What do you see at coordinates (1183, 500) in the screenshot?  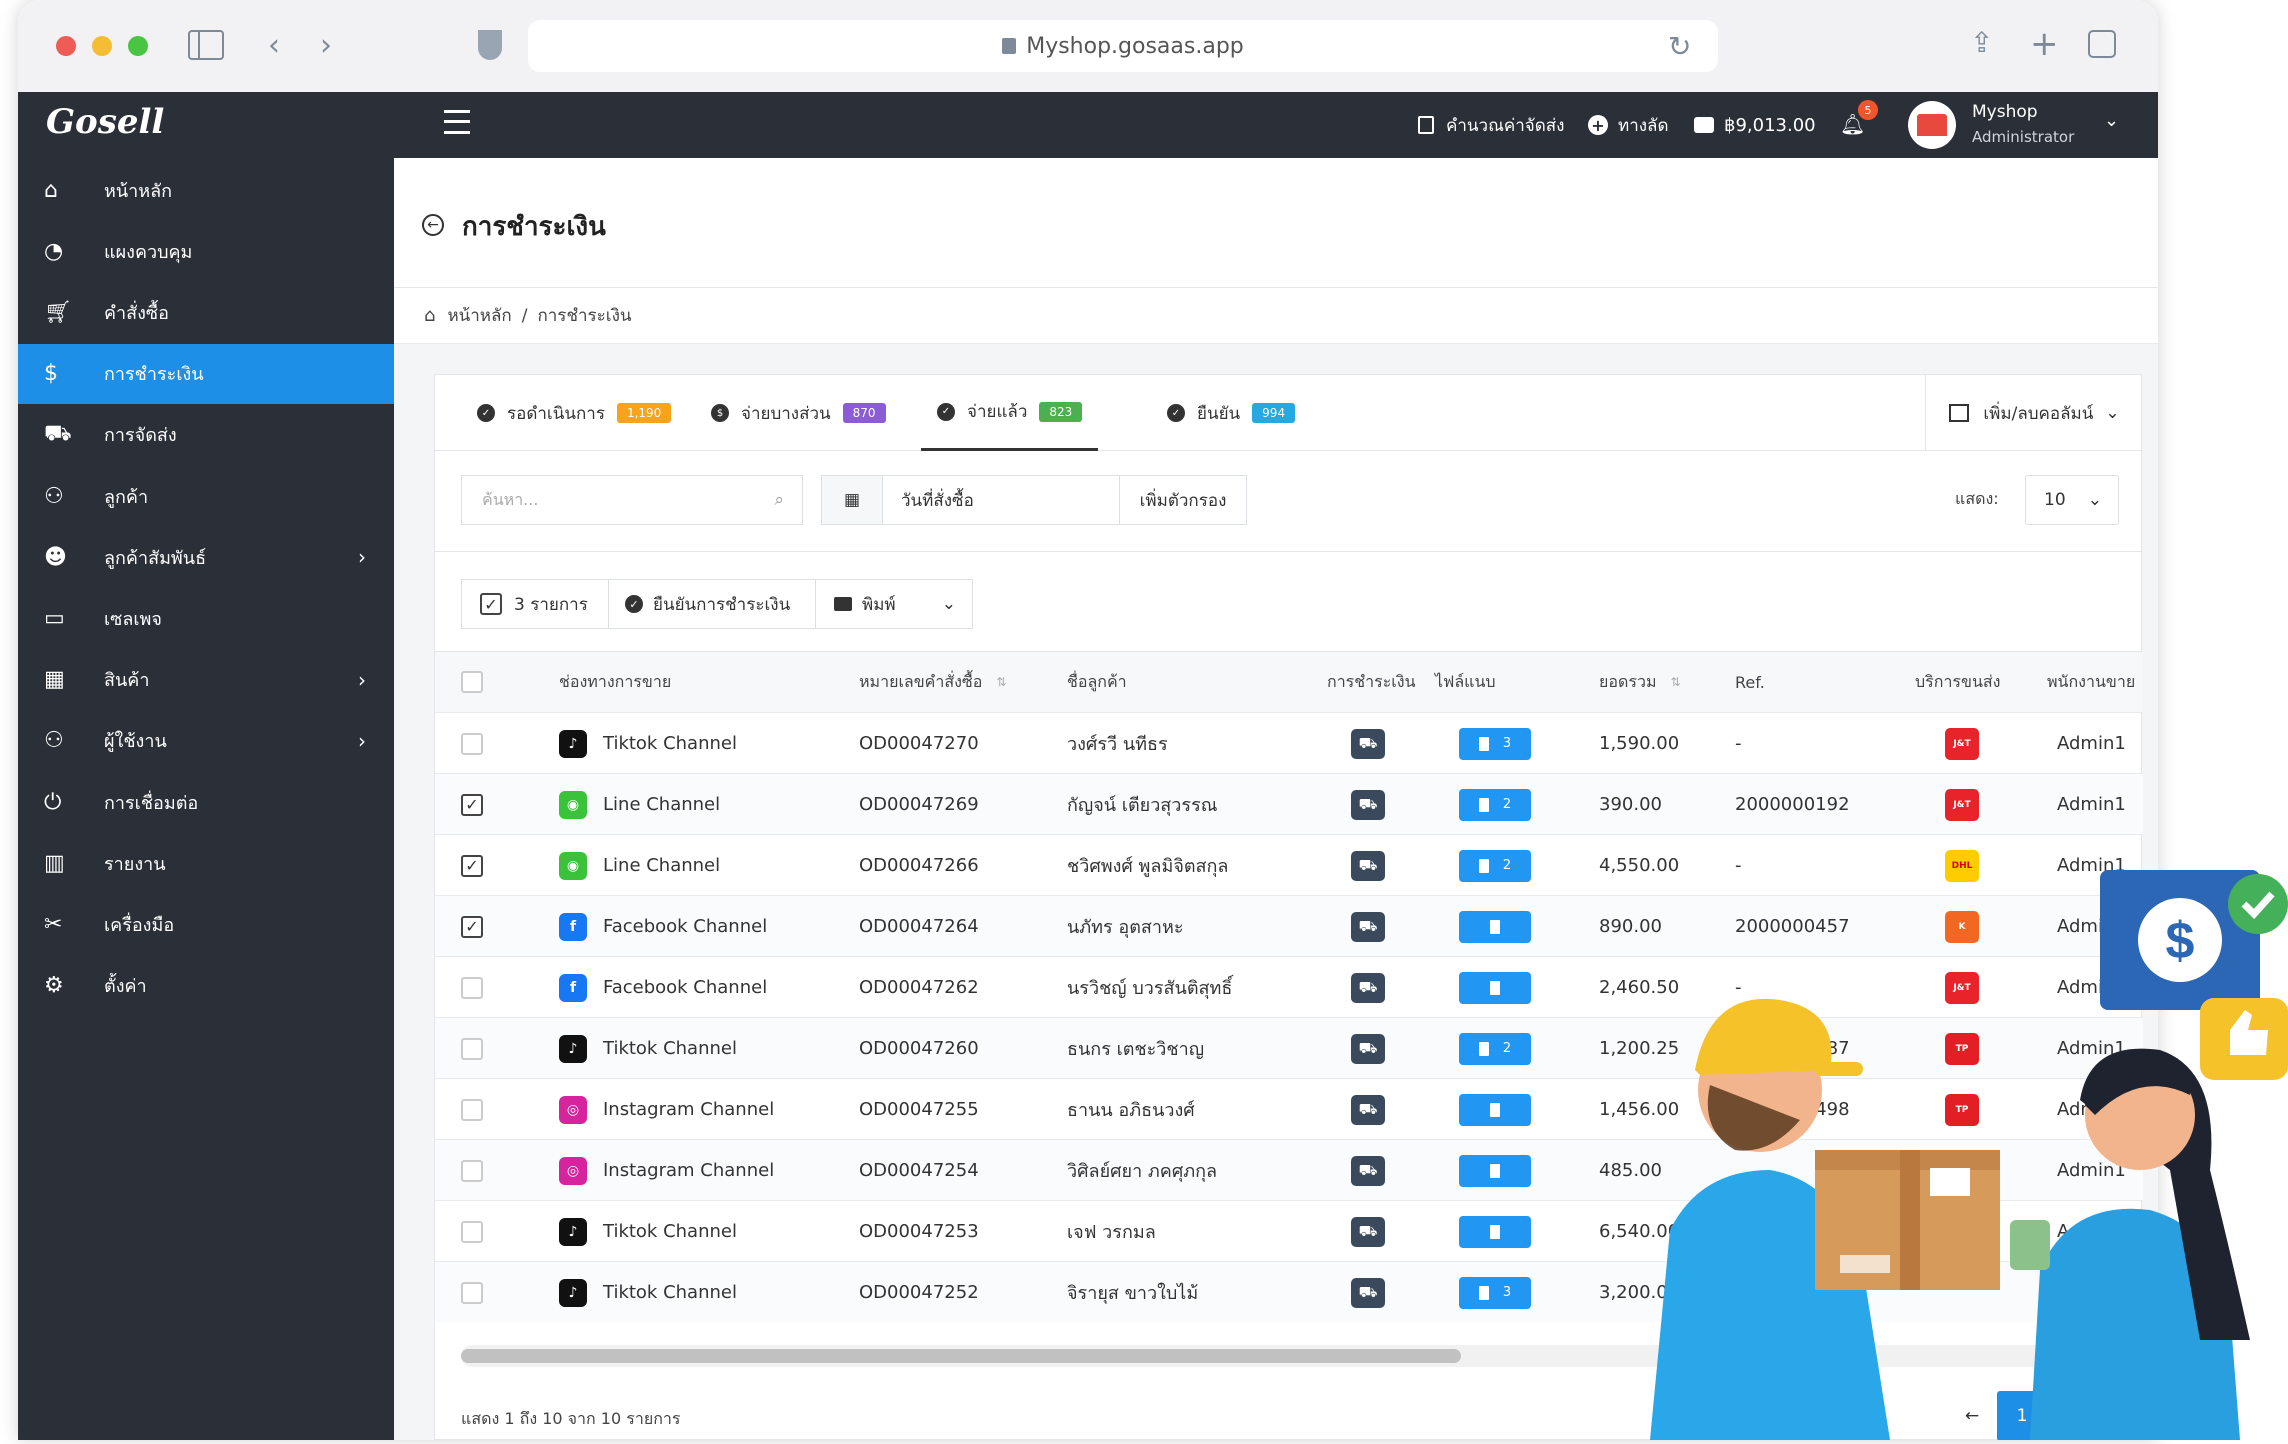 I see `add-filter-button: เพิ่มตัวกรอง` at bounding box center [1183, 500].